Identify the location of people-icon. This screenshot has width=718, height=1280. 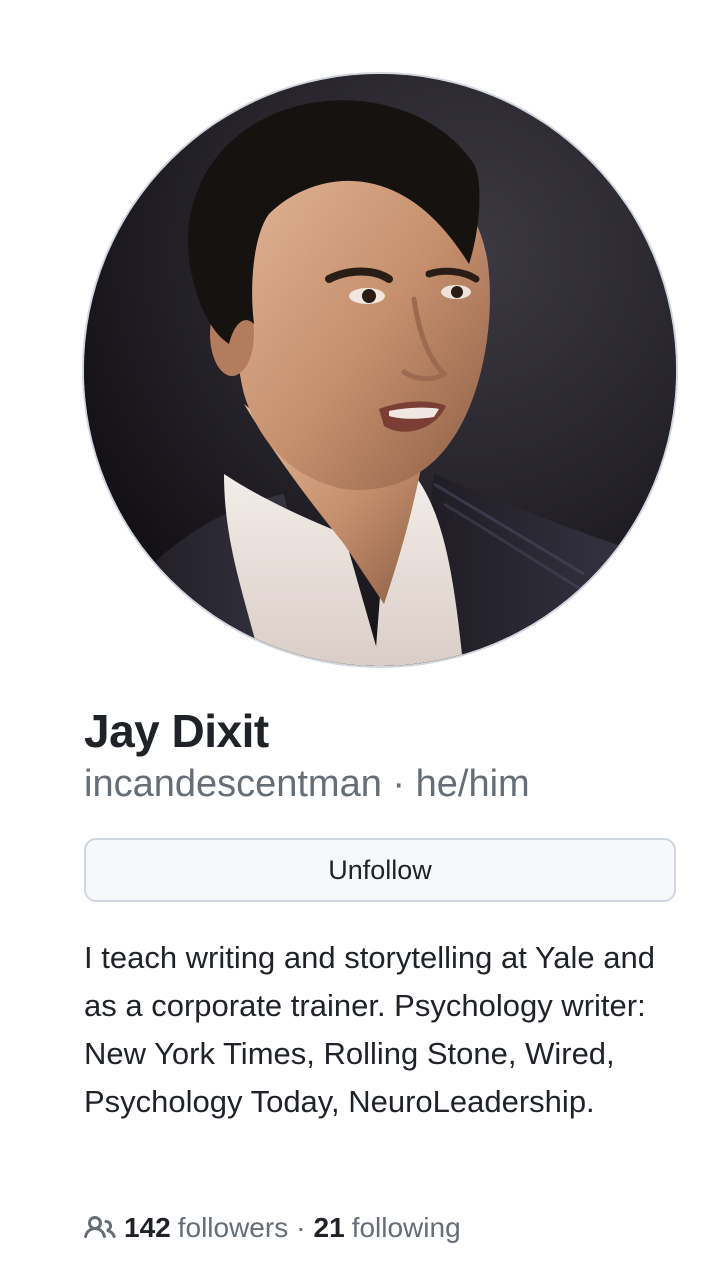
(100, 1227).